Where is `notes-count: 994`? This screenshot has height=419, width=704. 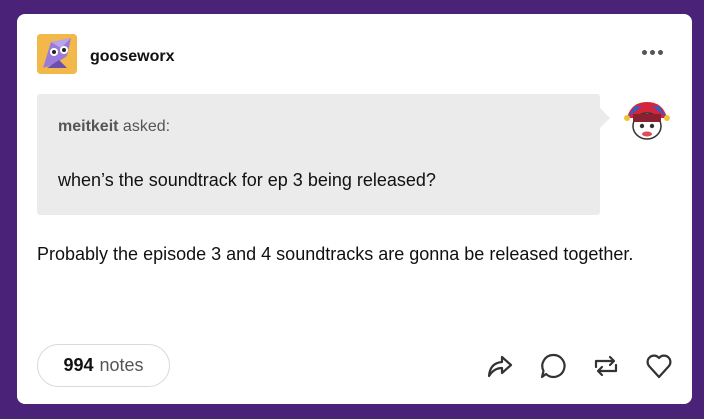
notes-count: 994 is located at coordinates (78, 365).